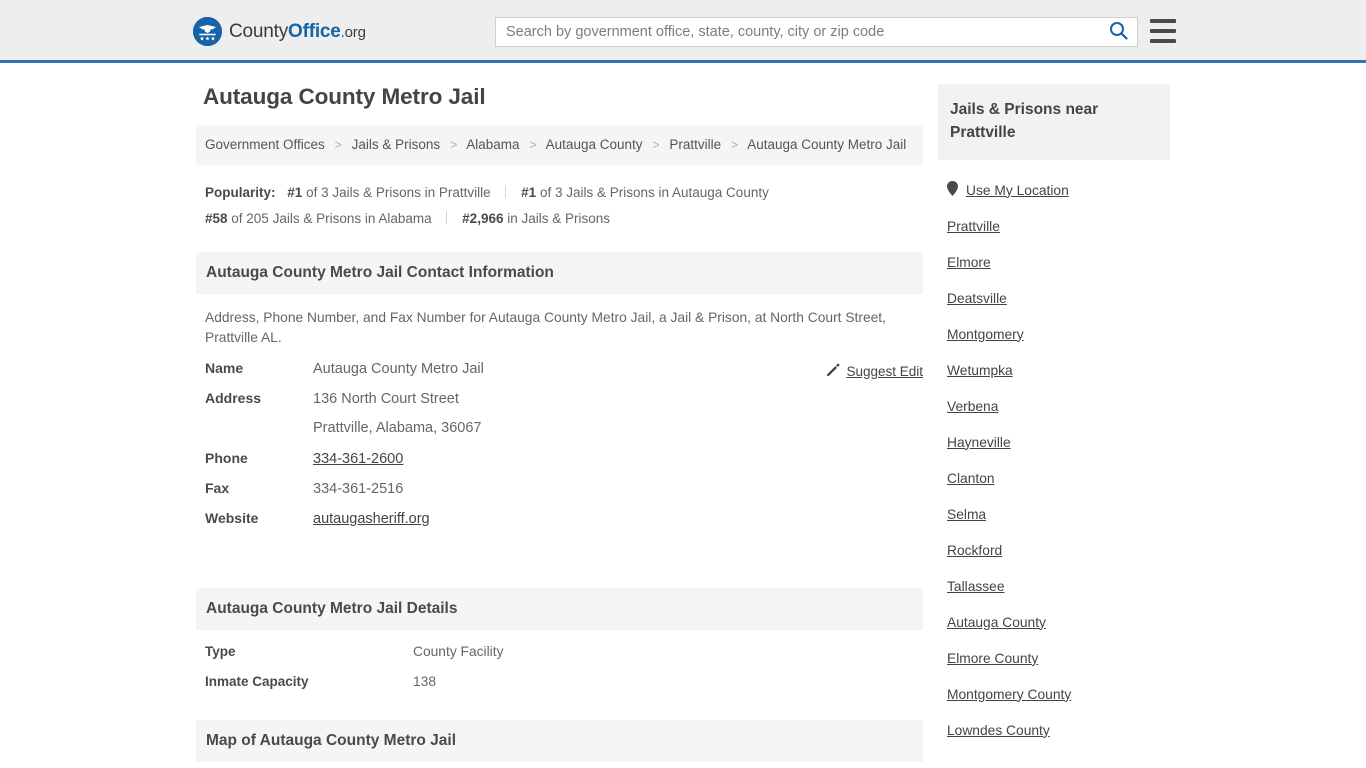 The height and width of the screenshot is (768, 1366). I want to click on sidebar-item-use-my-location: Use My Location, so click(1054, 190).